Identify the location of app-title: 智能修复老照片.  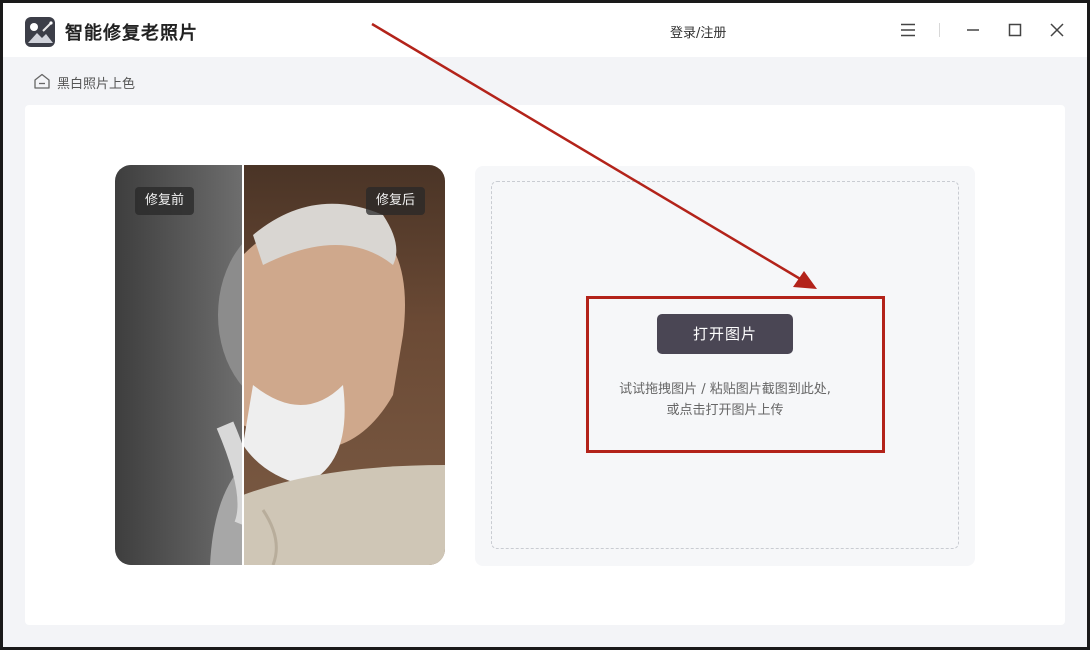
(131, 33).